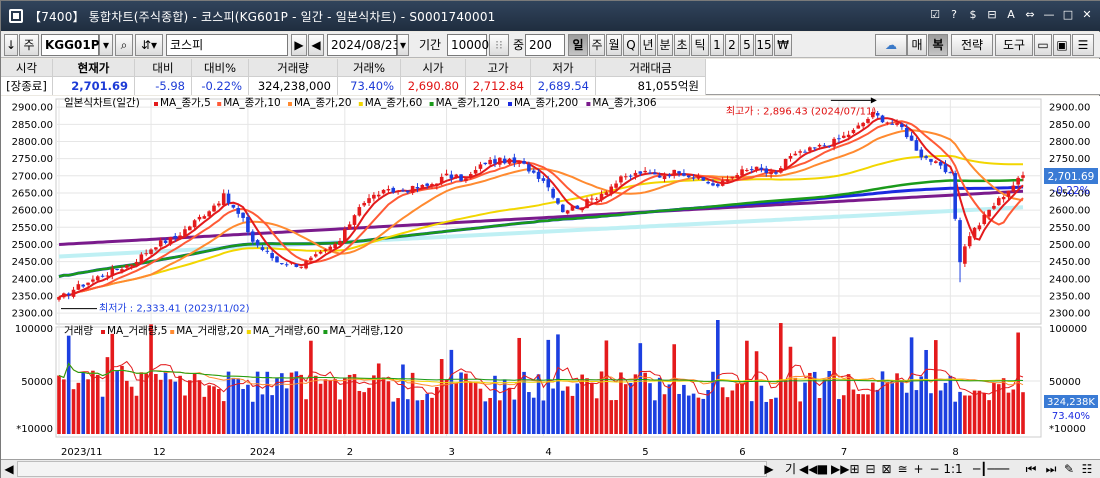  What do you see at coordinates (29, 45) in the screenshot?
I see `type-button: 주` at bounding box center [29, 45].